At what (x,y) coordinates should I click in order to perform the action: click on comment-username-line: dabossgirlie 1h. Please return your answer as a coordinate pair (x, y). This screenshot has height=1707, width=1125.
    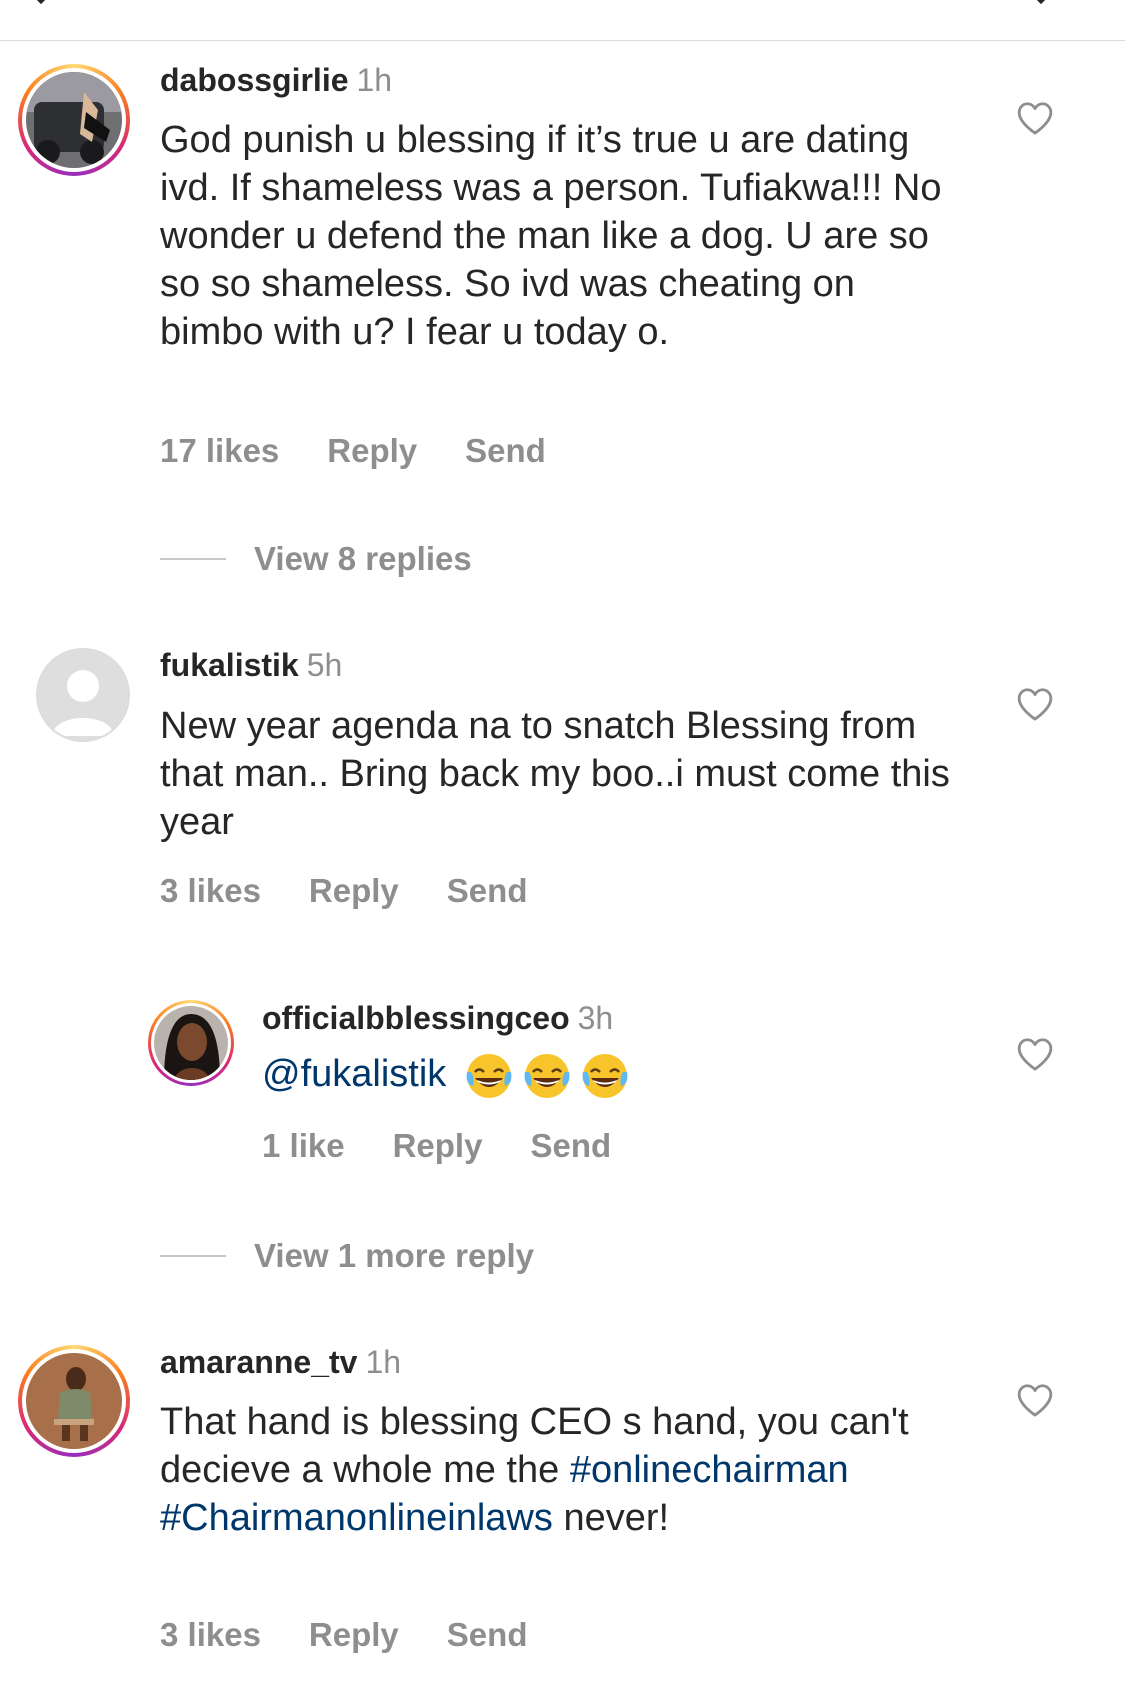
    Looking at the image, I should click on (276, 80).